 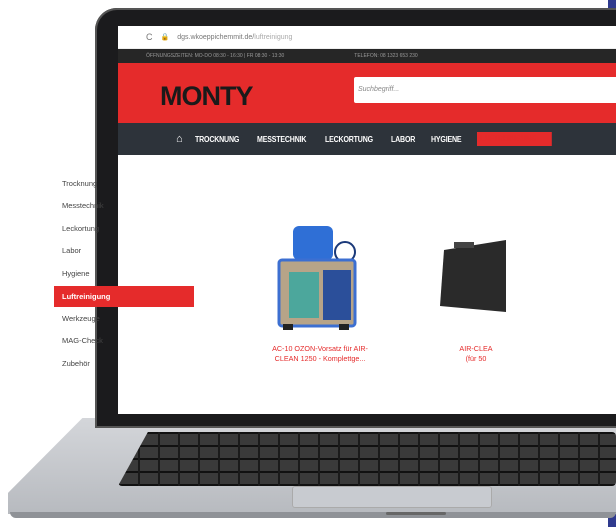 What do you see at coordinates (416, 513) in the screenshot?
I see `laptop-hinge` at bounding box center [416, 513].